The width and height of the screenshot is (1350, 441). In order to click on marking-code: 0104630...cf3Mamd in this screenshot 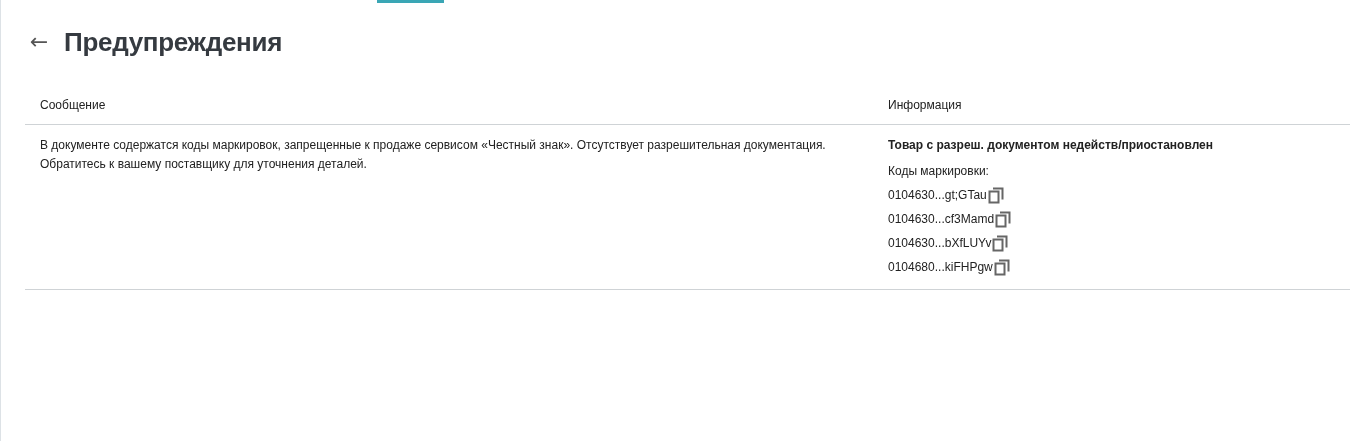, I will do `click(941, 219)`.